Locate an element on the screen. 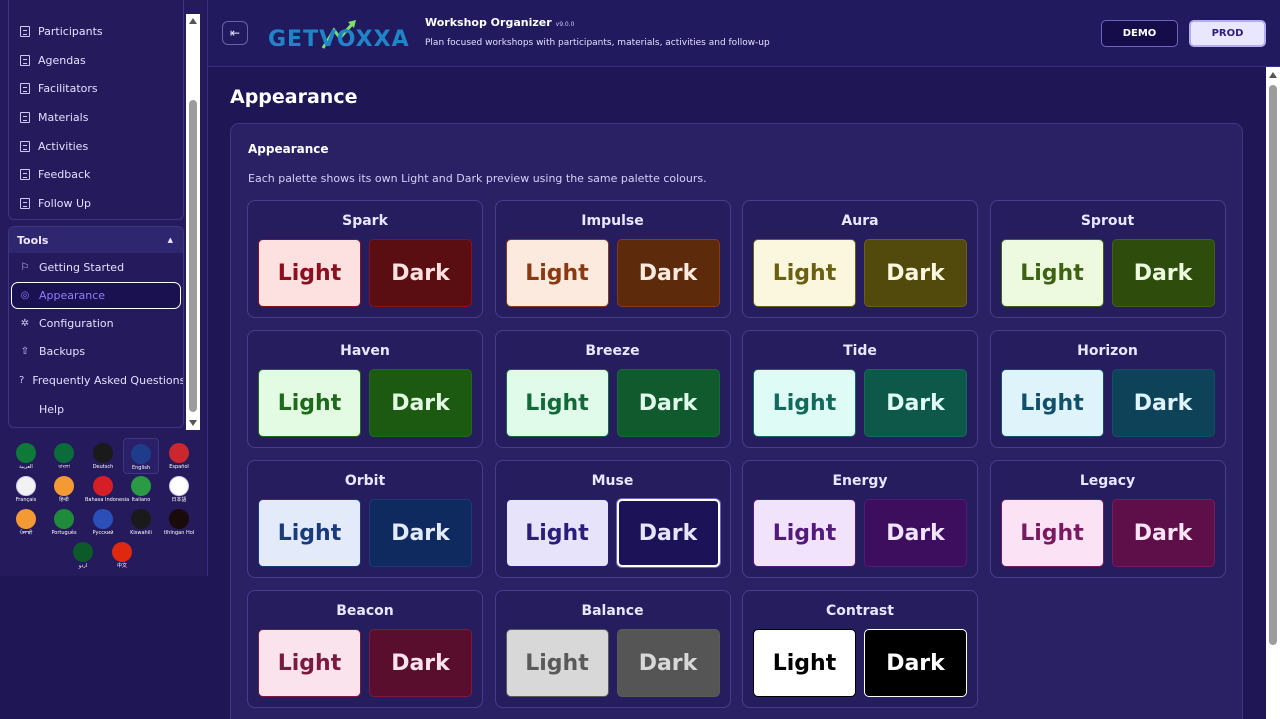 Image resolution: width=1280 pixels, height=719 pixels. tools-header: Tools ▲ is located at coordinates (96, 240).